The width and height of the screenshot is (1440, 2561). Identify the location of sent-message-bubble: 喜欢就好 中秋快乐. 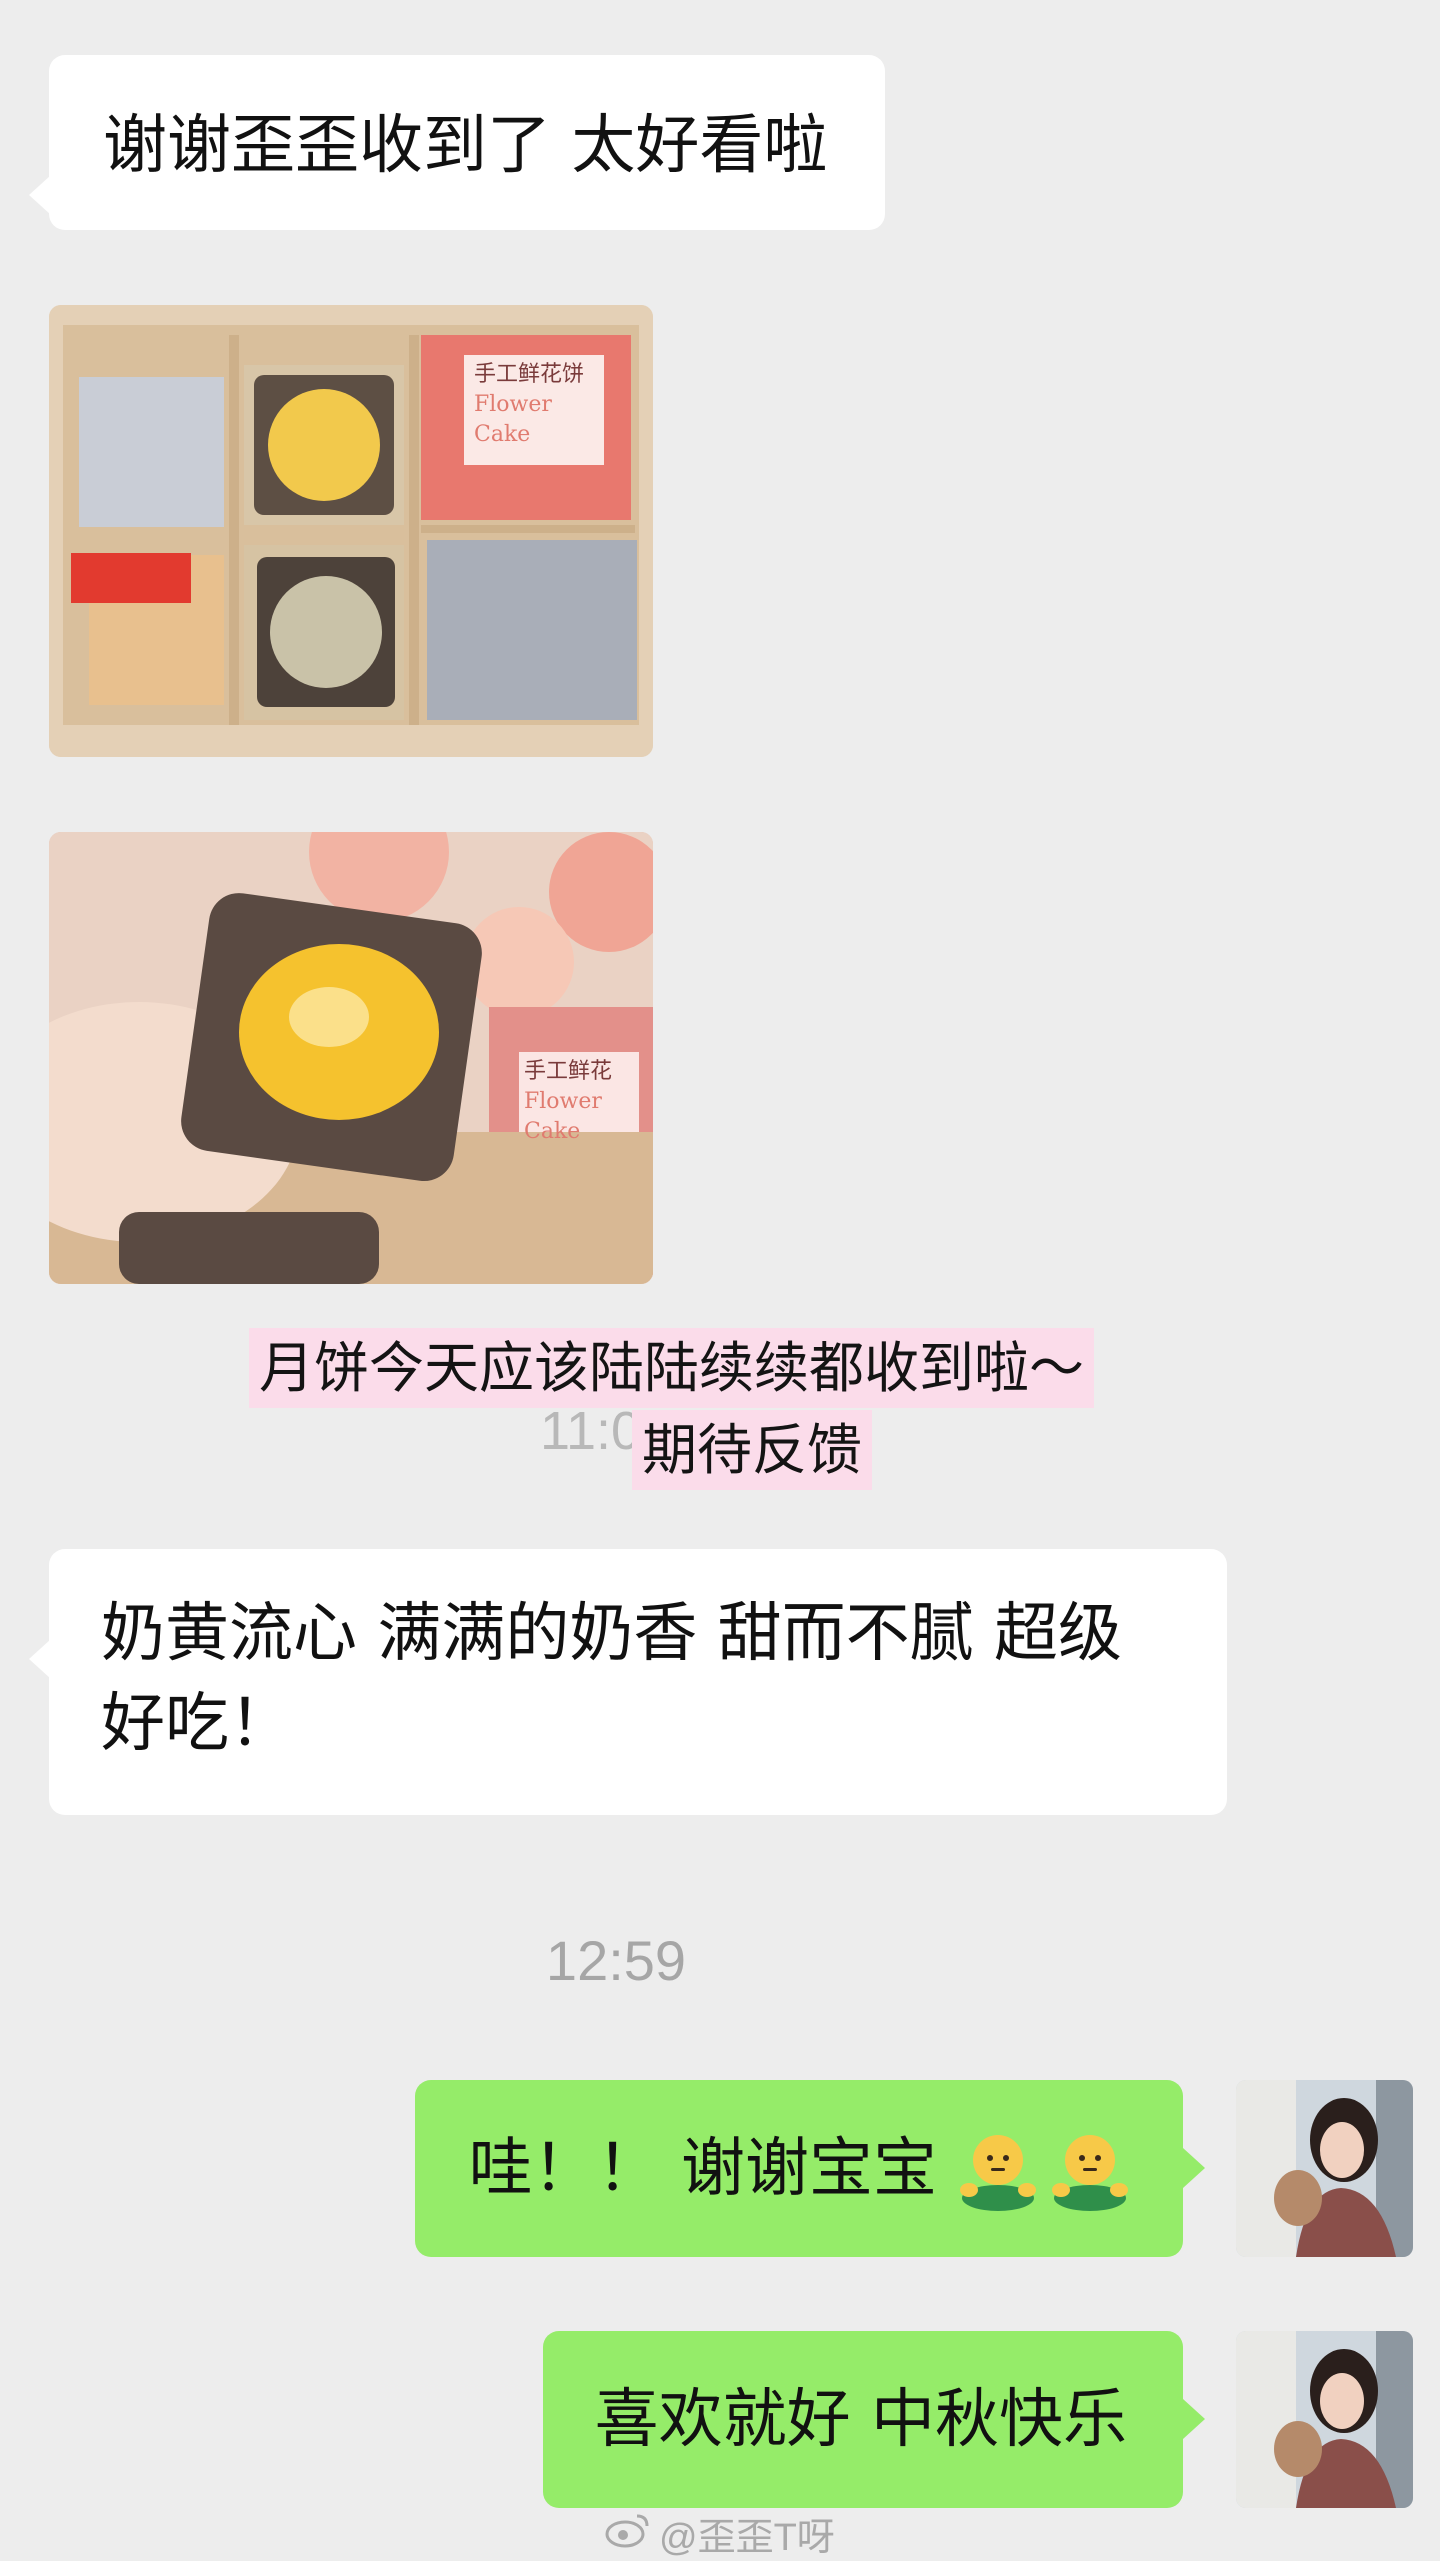
(874, 2419).